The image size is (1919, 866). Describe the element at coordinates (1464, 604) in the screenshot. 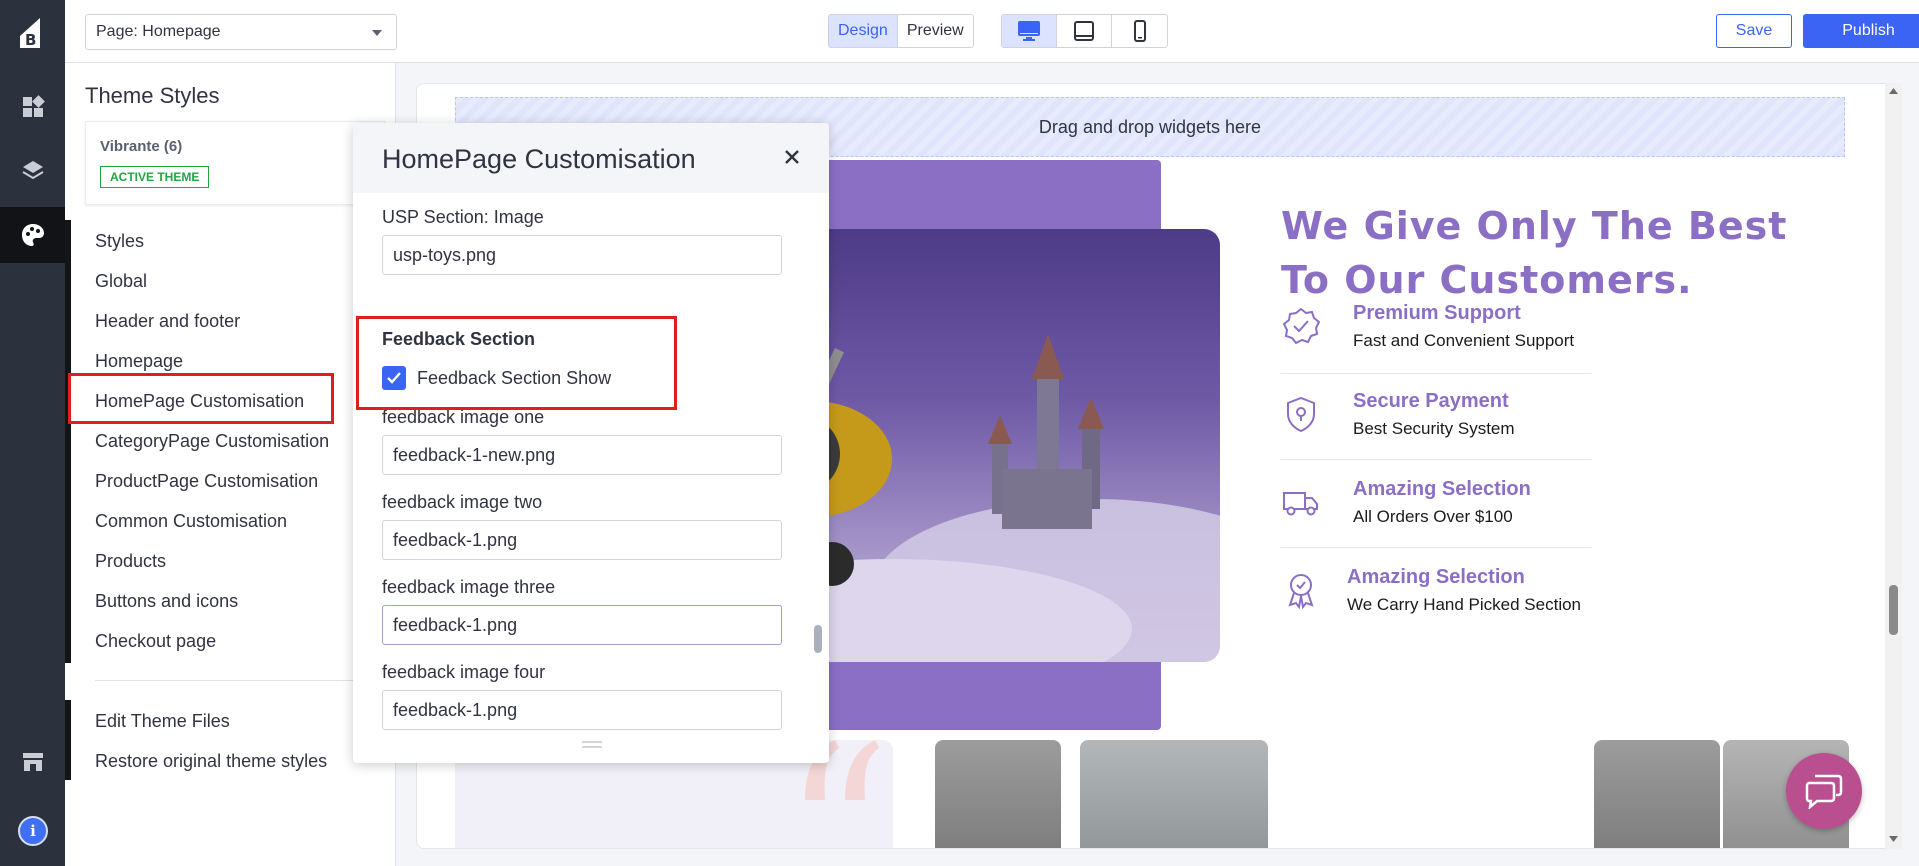

I see `usp-item-subtitle: We Carry Hand Picked Section` at that location.